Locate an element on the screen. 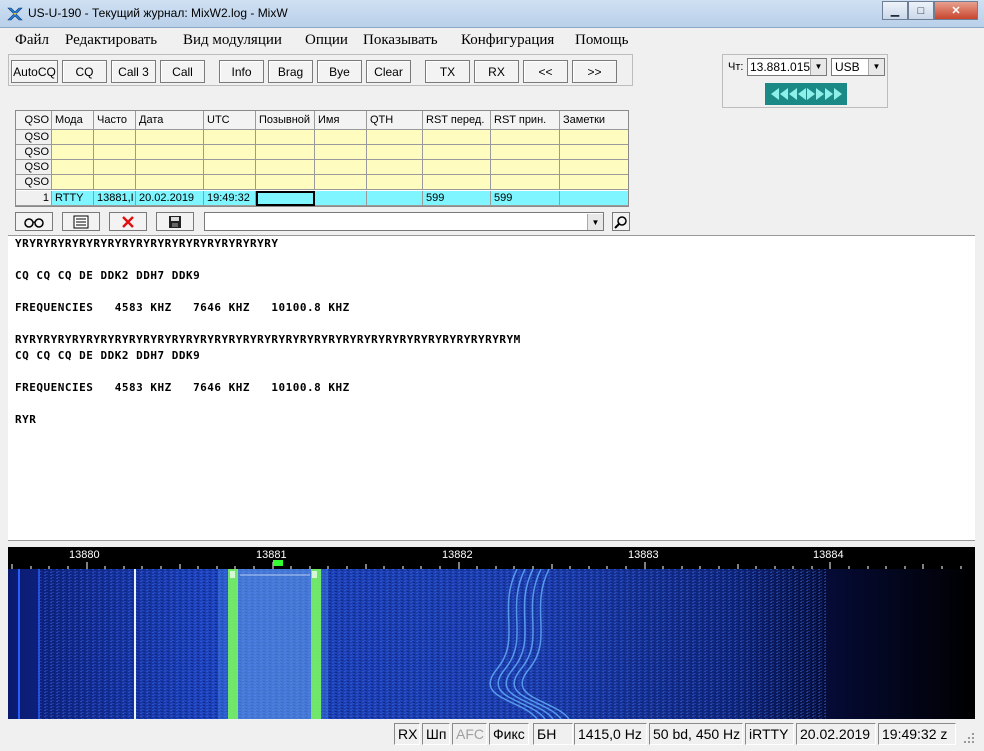 The height and width of the screenshot is (751, 984). delete-record-button is located at coordinates (128, 221).